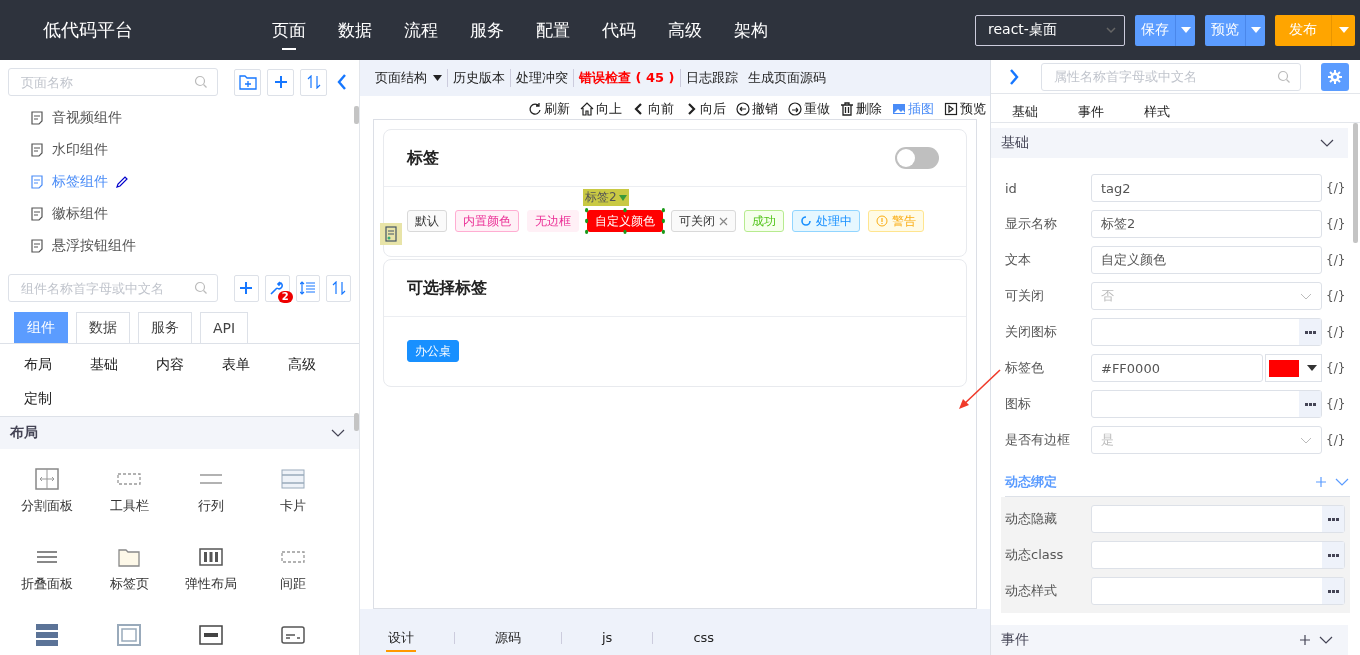 Image resolution: width=1360 pixels, height=655 pixels. What do you see at coordinates (342, 82) in the screenshot?
I see `collapse-left-icon` at bounding box center [342, 82].